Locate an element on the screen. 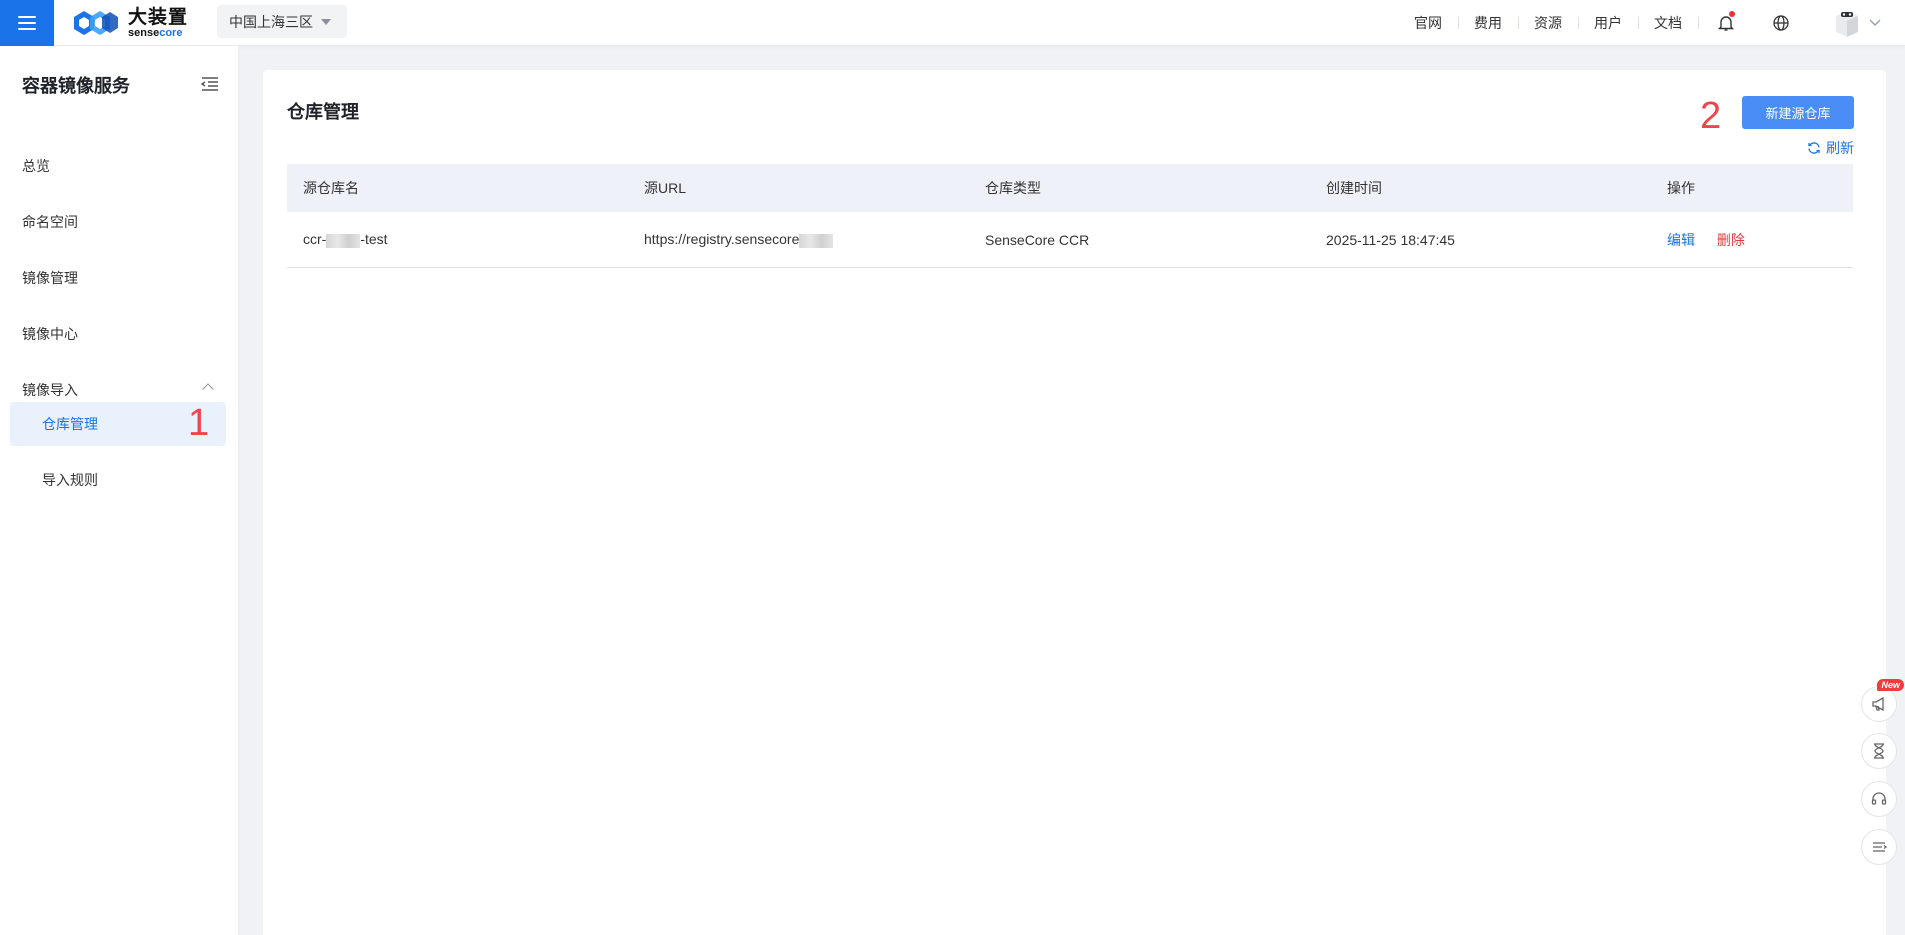 Image resolution: width=1905 pixels, height=935 pixels. sidebar-item-label: 仓库管理 is located at coordinates (70, 424).